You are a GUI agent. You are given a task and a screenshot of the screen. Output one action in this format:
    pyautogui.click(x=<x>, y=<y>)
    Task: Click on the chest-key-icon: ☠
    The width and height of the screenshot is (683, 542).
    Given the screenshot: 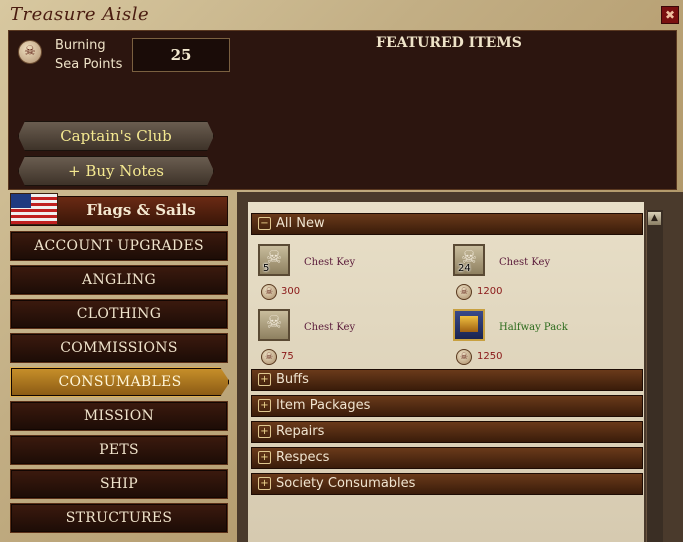 What is the action you would take?
    pyautogui.click(x=274, y=325)
    